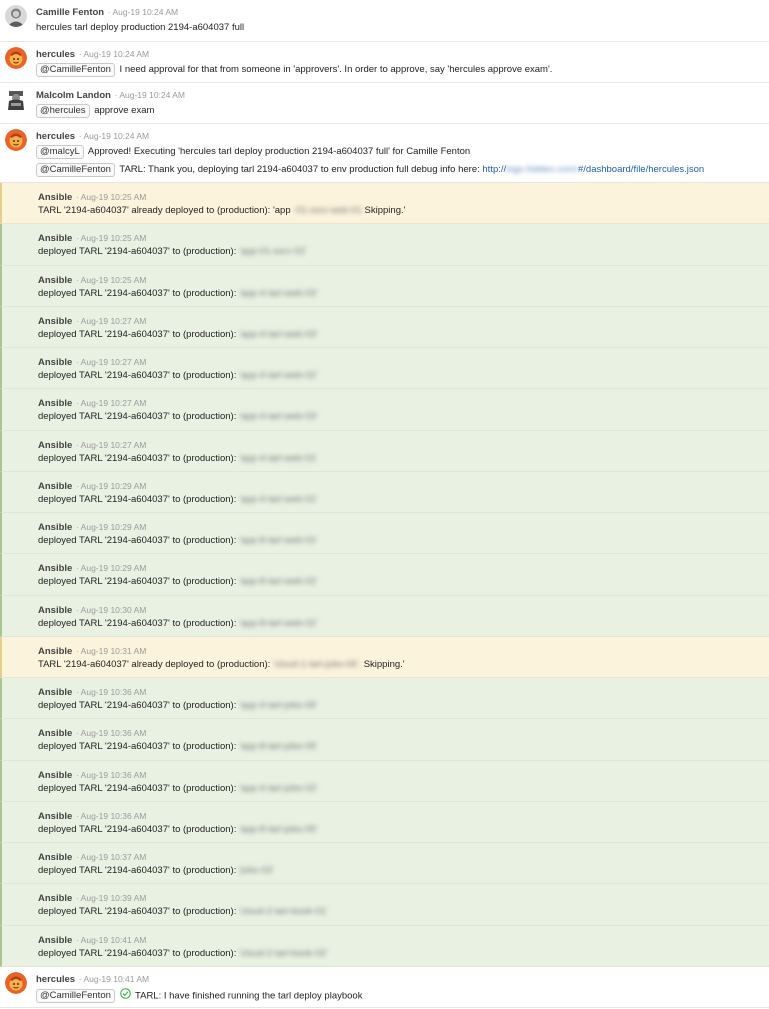  Describe the element at coordinates (125, 995) in the screenshot. I see `check-circle-icon` at that location.